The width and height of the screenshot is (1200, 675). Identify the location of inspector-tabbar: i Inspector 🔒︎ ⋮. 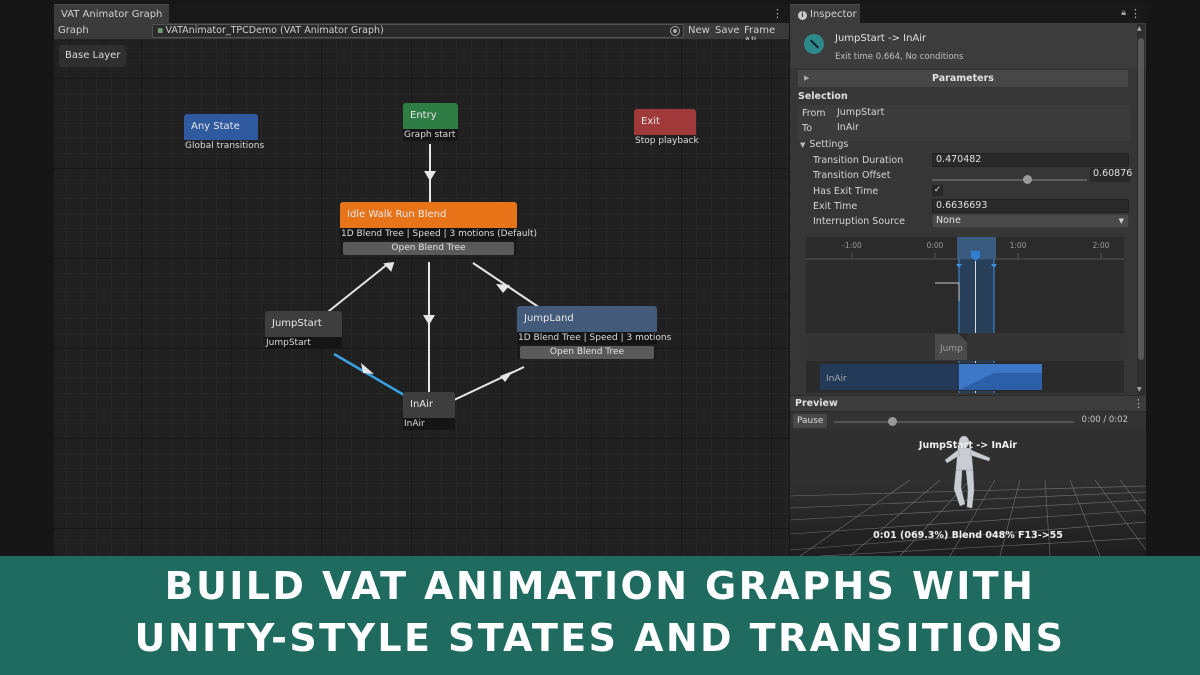
(968, 13).